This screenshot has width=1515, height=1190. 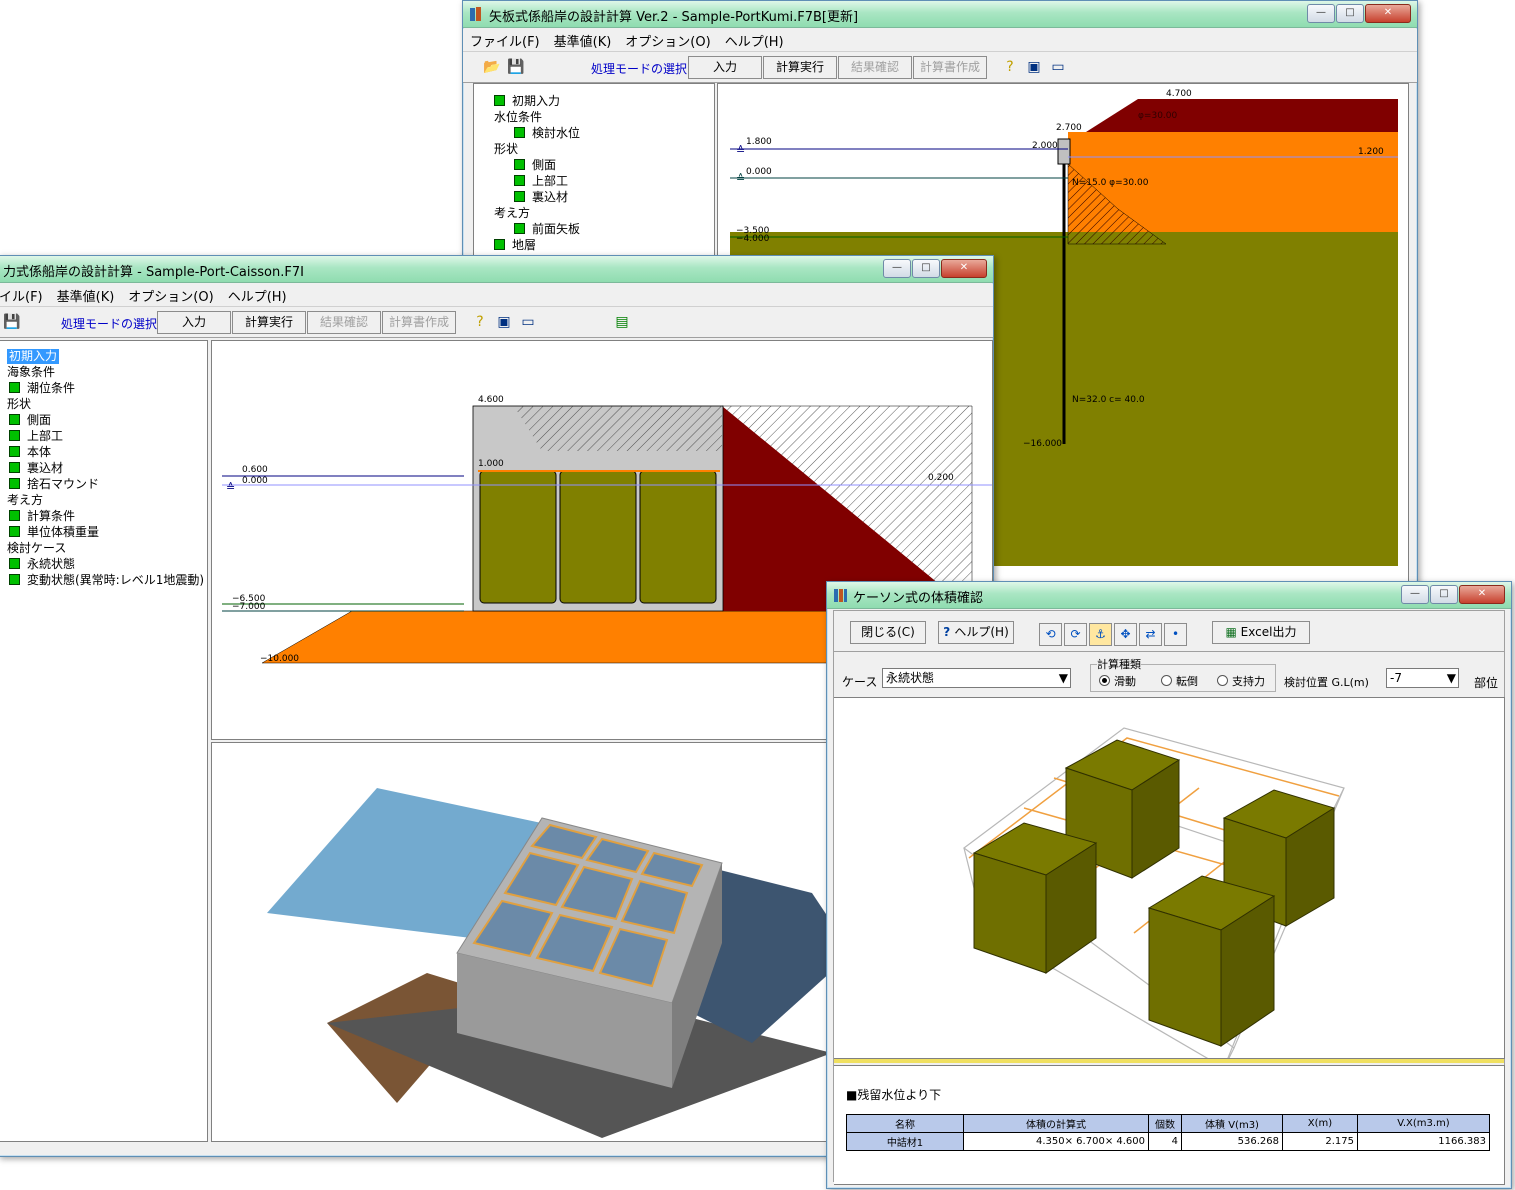 I want to click on menu-file: ファイル(F), so click(x=505, y=40).